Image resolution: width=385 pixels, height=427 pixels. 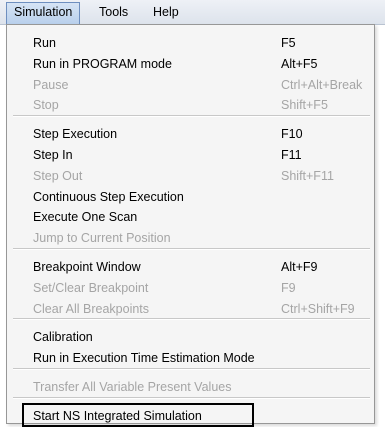 I want to click on menu-item-shortcut: Shift+F11, so click(x=307, y=175).